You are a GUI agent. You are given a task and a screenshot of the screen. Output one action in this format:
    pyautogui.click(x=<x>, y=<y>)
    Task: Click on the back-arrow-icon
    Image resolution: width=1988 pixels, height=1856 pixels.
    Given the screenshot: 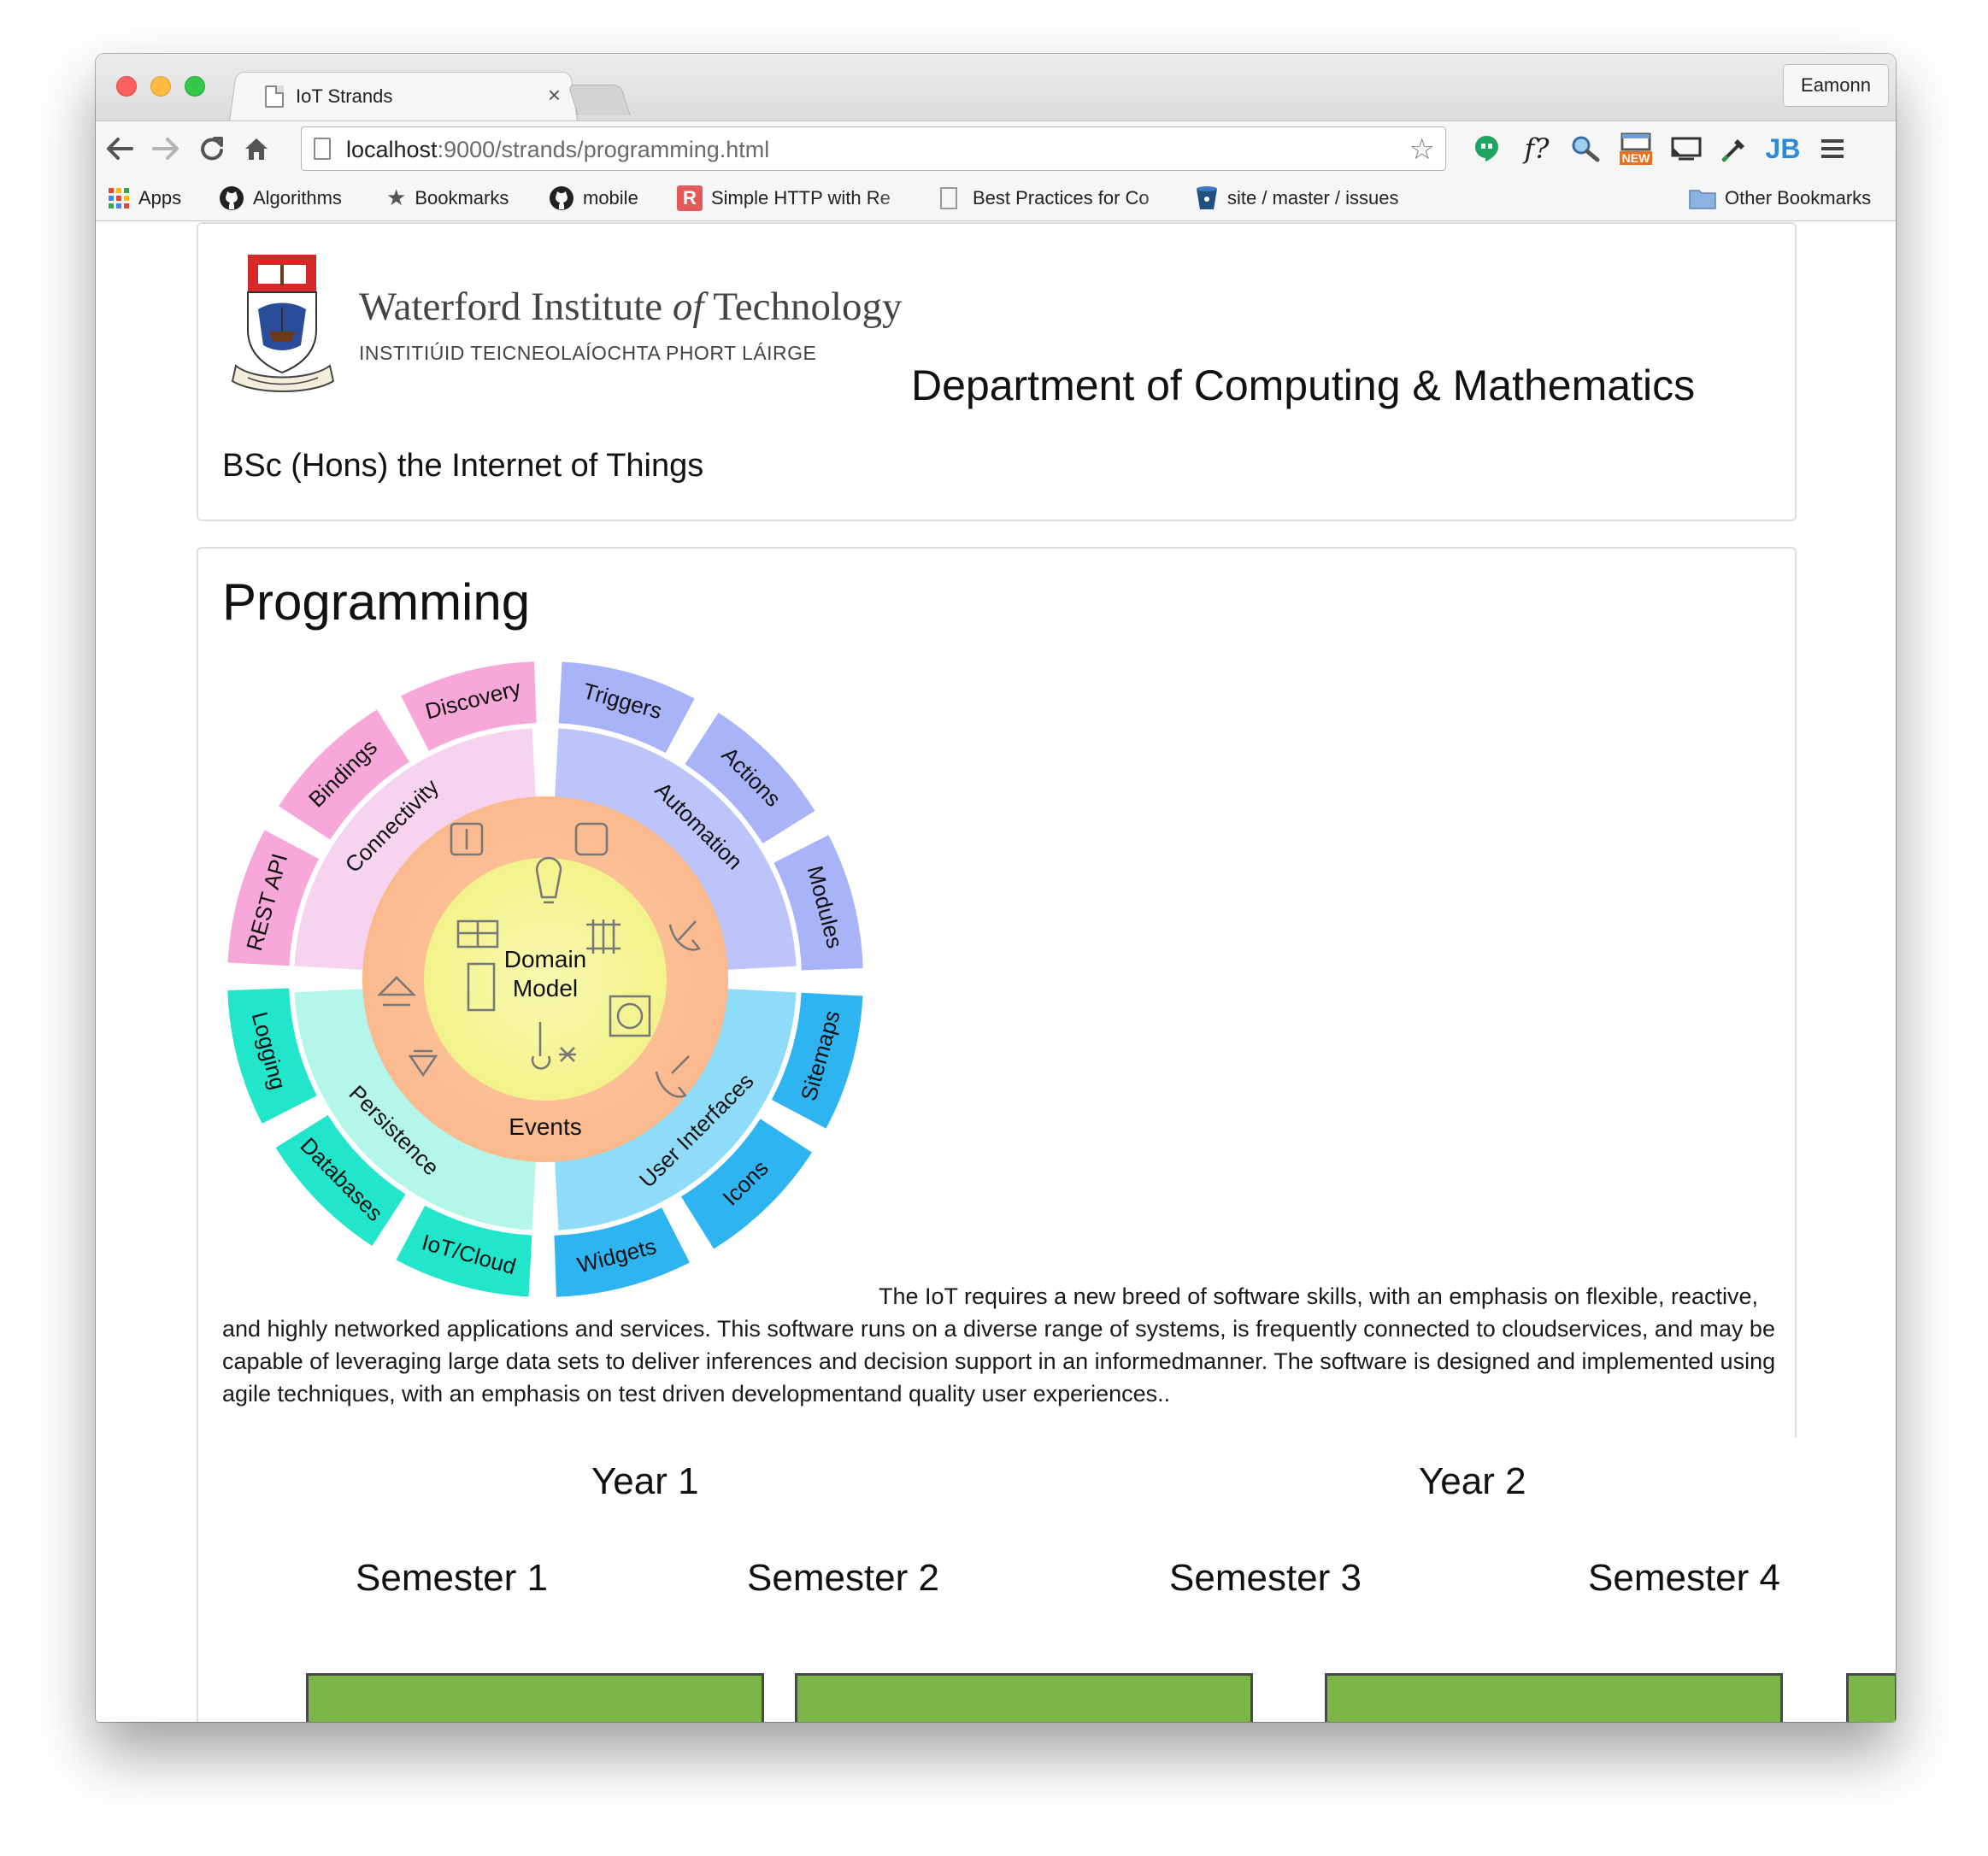 What is the action you would take?
    pyautogui.click(x=120, y=149)
    